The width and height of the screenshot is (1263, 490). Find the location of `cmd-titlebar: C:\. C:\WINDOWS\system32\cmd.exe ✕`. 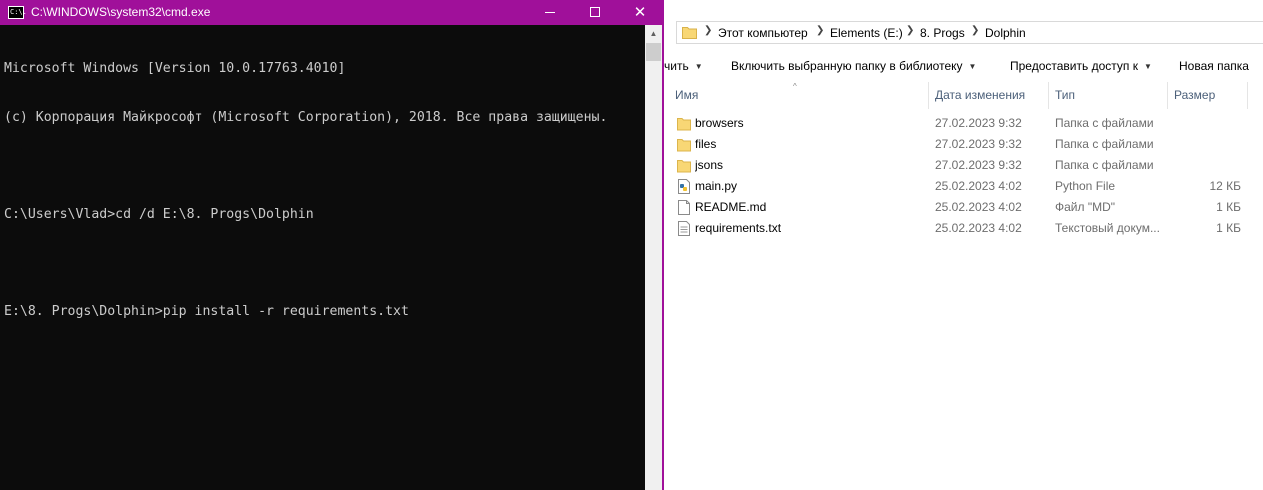

cmd-titlebar: C:\. C:\WINDOWS\system32\cmd.exe ✕ is located at coordinates (332, 12).